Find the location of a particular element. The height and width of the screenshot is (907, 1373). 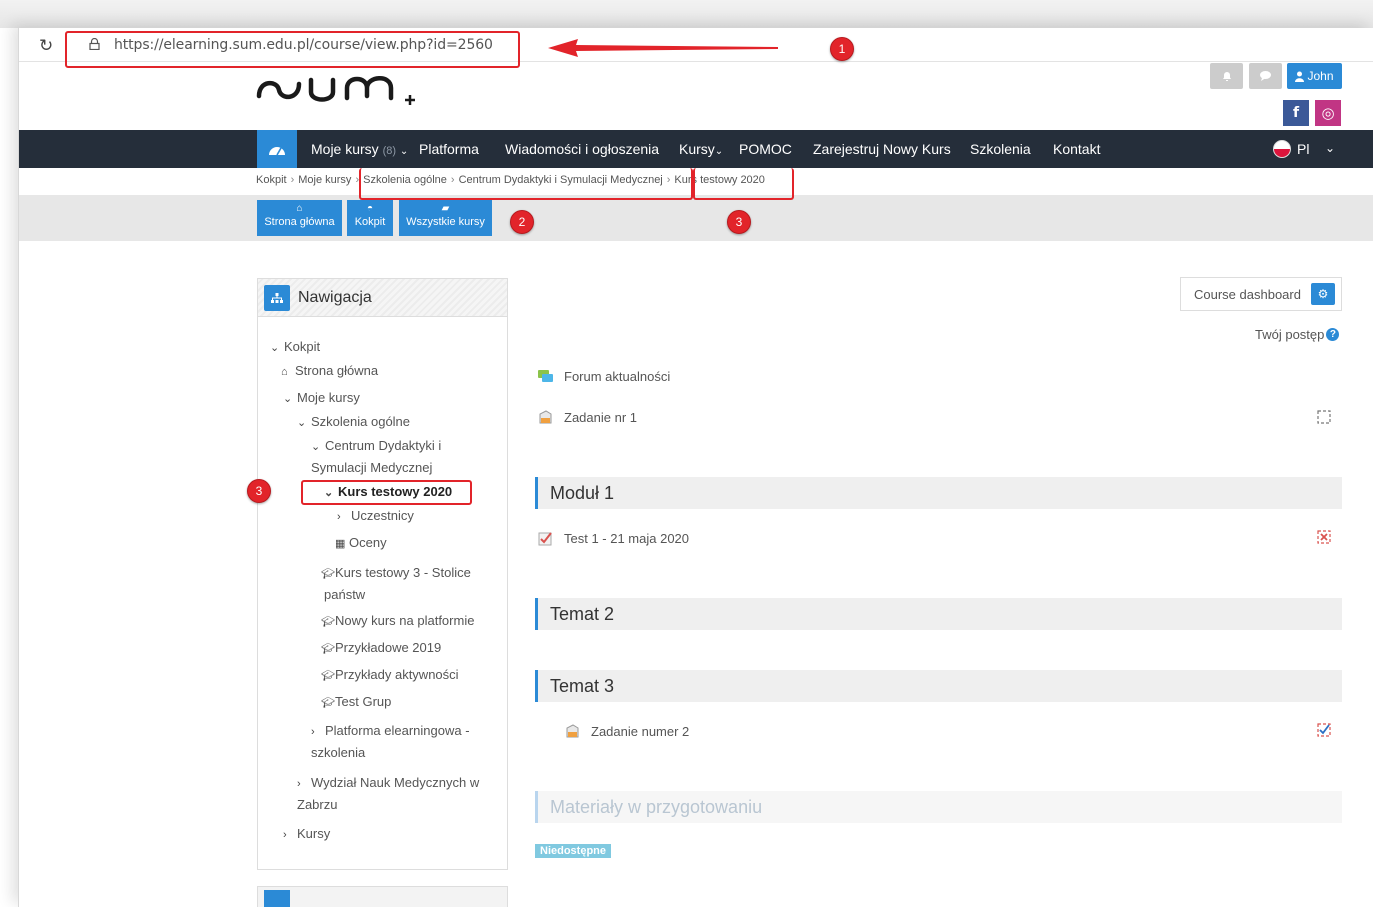

tree-item-przyklady-aktywnosci: 🎓︎Przykłady aktywności is located at coordinates (390, 675).